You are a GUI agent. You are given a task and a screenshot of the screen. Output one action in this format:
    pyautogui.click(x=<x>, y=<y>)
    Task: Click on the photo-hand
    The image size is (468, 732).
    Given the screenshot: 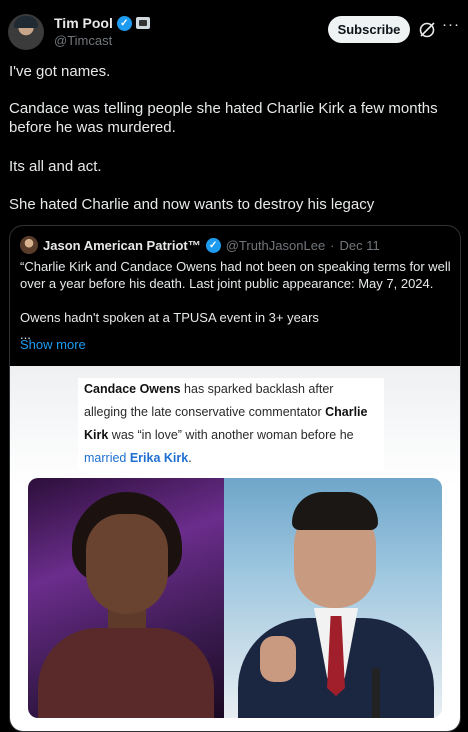 What is the action you would take?
    pyautogui.click(x=278, y=659)
    